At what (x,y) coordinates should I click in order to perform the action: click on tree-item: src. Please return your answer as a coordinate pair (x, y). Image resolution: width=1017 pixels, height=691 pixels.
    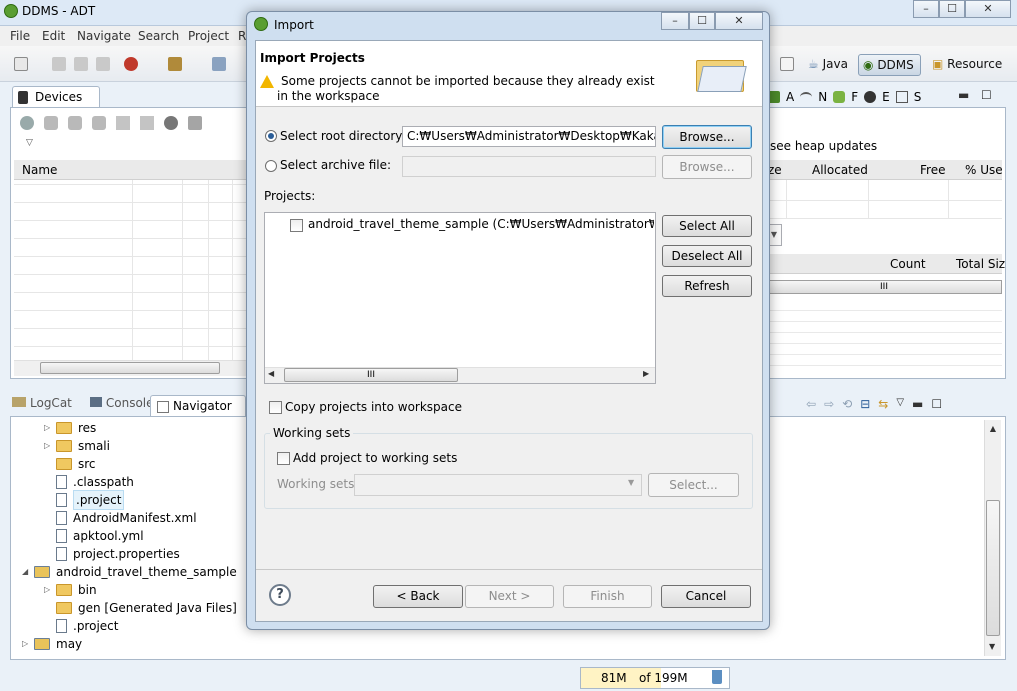
    Looking at the image, I should click on (70, 464).